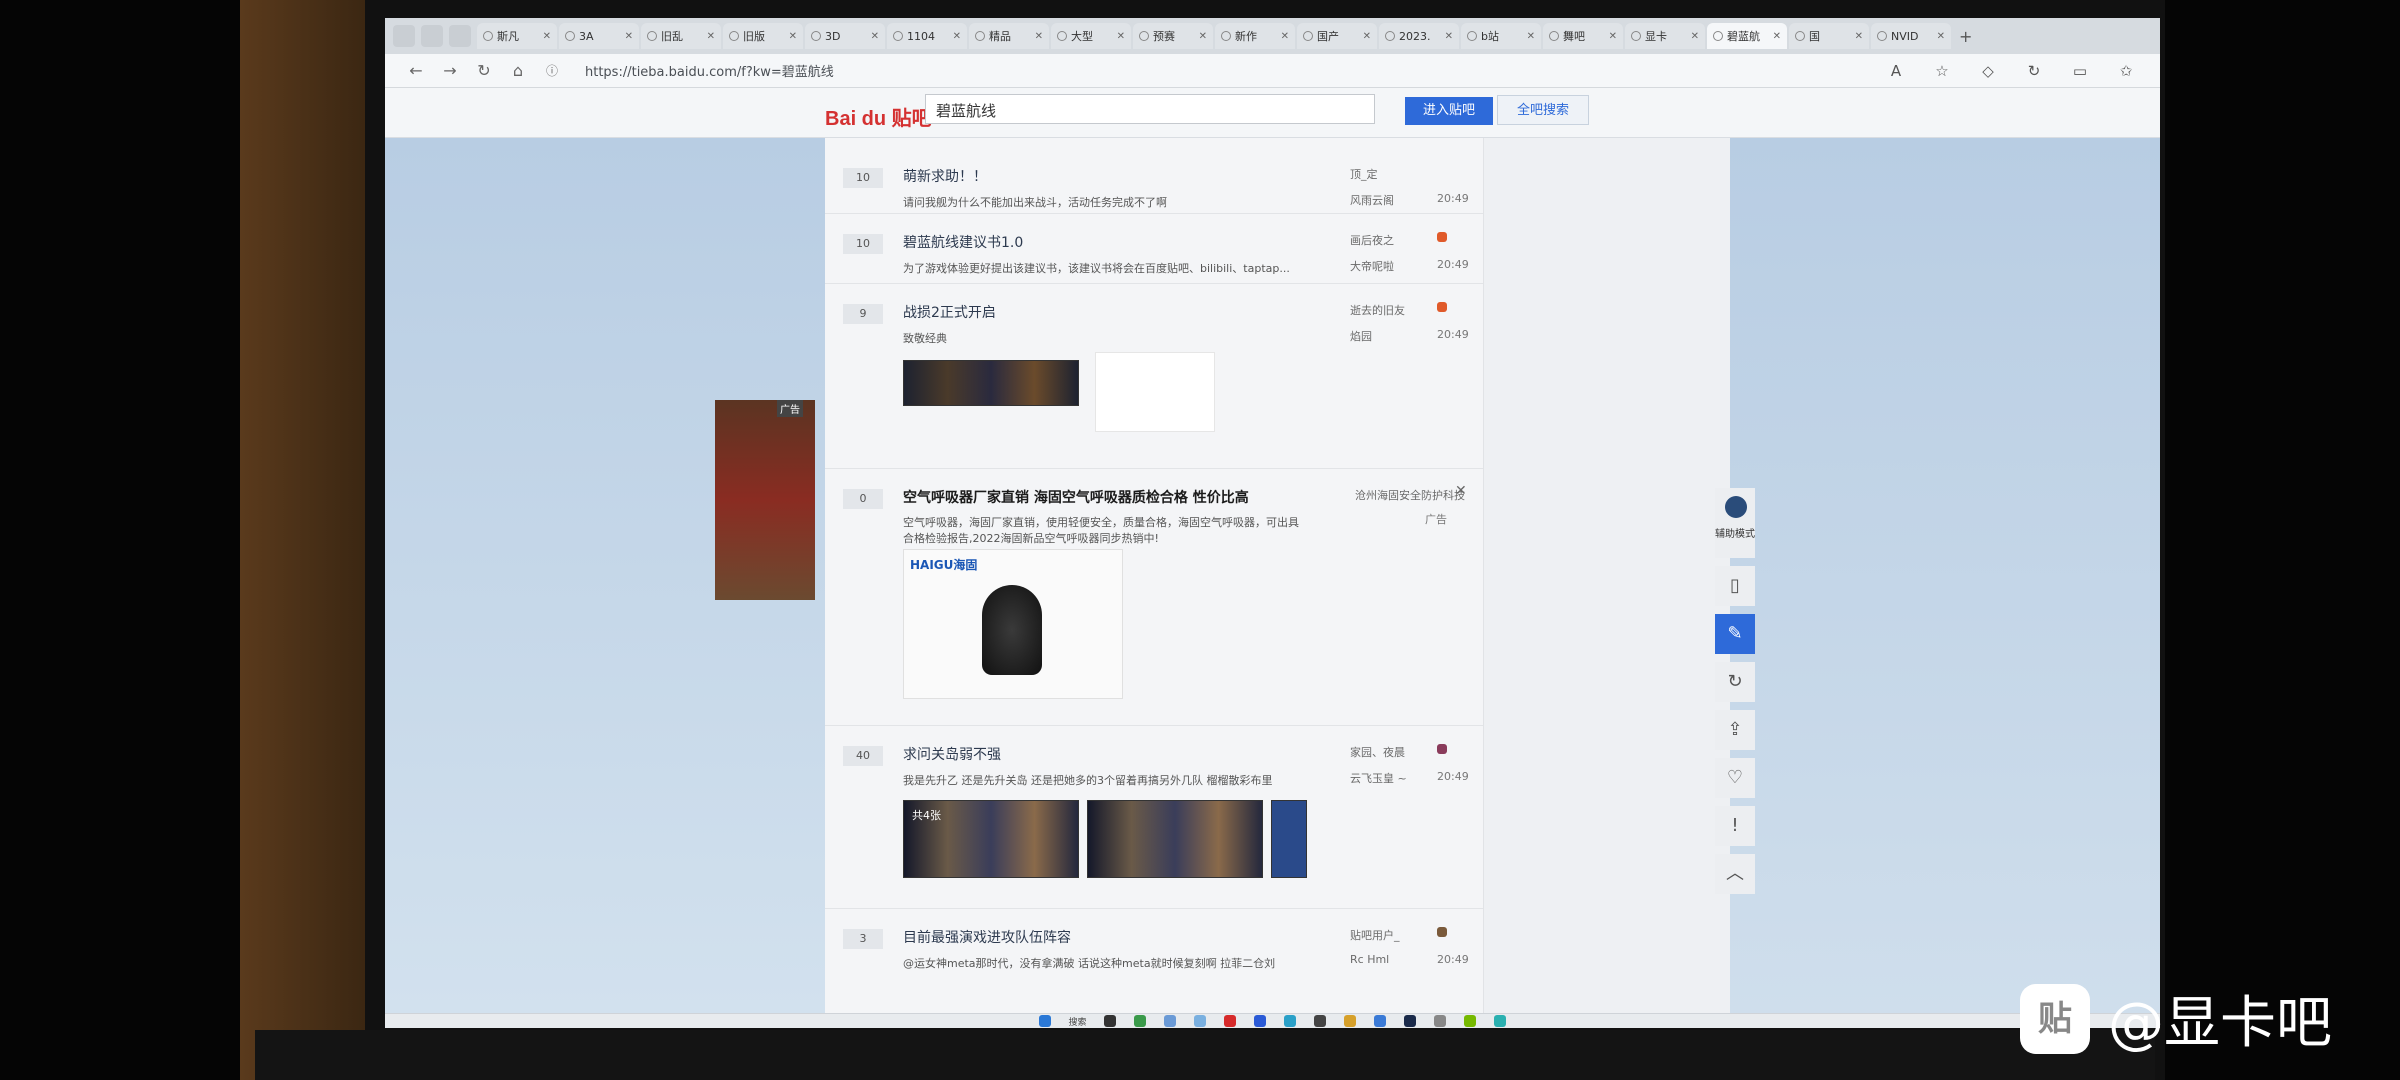 The image size is (2400, 1080). I want to click on browser-tab: 新作 ✕, so click(1255, 36).